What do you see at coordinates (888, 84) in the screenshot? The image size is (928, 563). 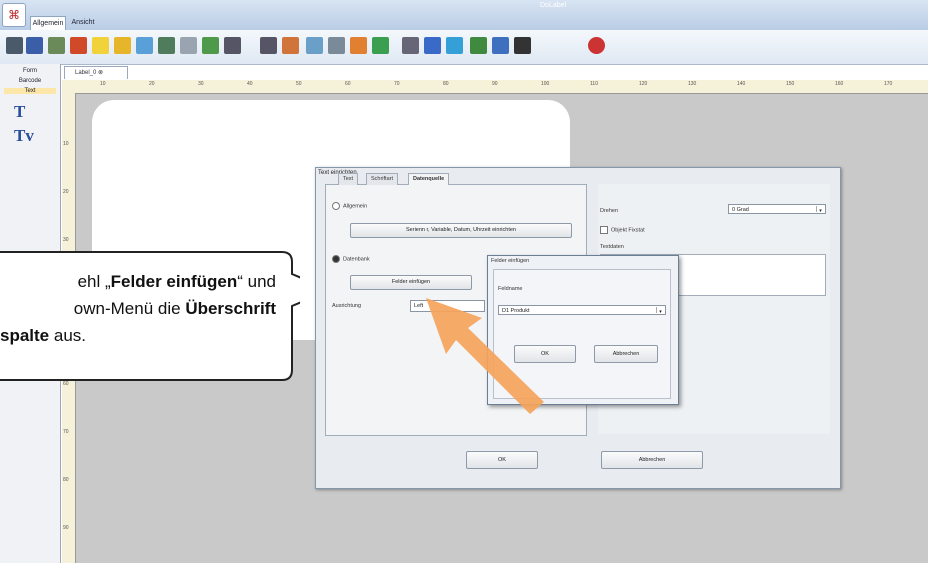 I see `ruler-tick-label: 170` at bounding box center [888, 84].